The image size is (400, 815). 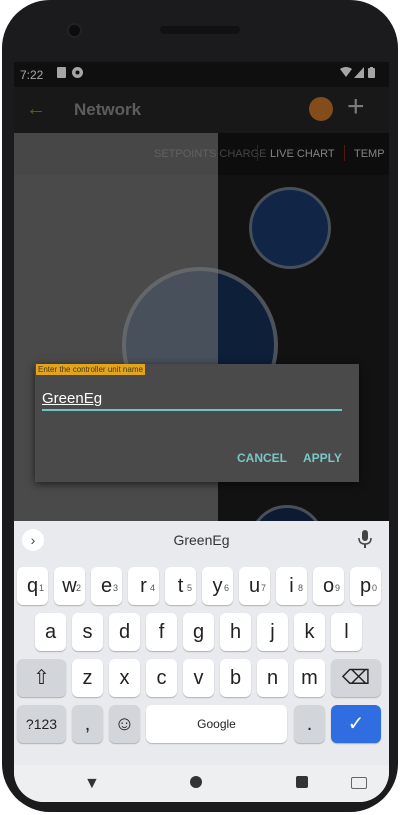 What do you see at coordinates (254, 586) in the screenshot?
I see `key-u: u7` at bounding box center [254, 586].